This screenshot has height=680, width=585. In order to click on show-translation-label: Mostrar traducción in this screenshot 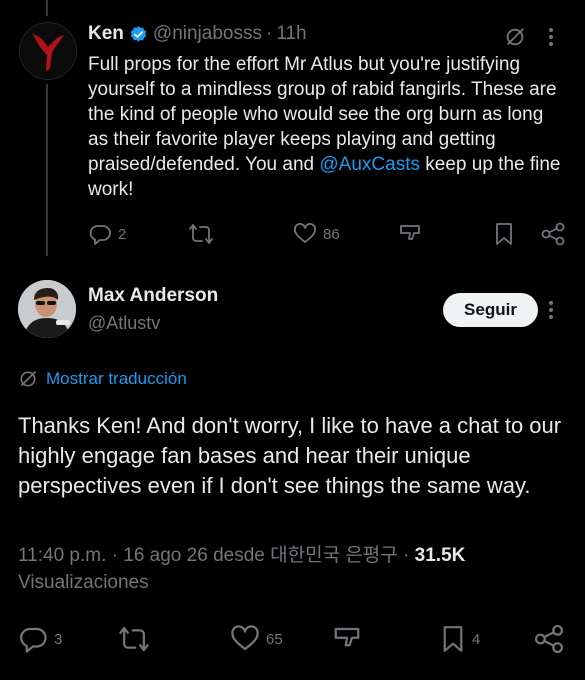, I will do `click(116, 379)`.